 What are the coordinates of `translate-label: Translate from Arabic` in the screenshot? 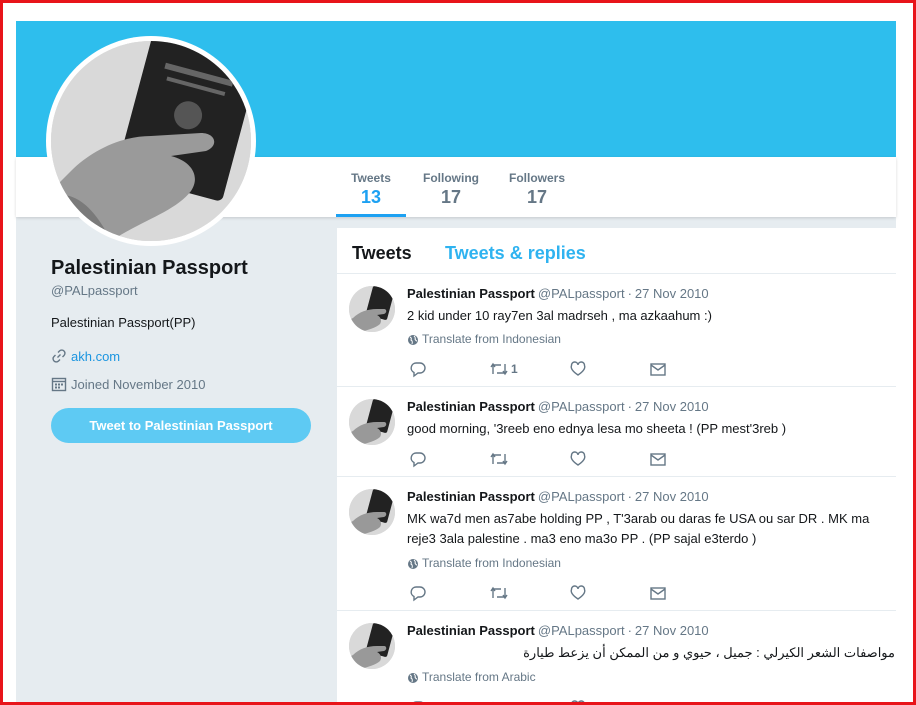 It's located at (479, 677).